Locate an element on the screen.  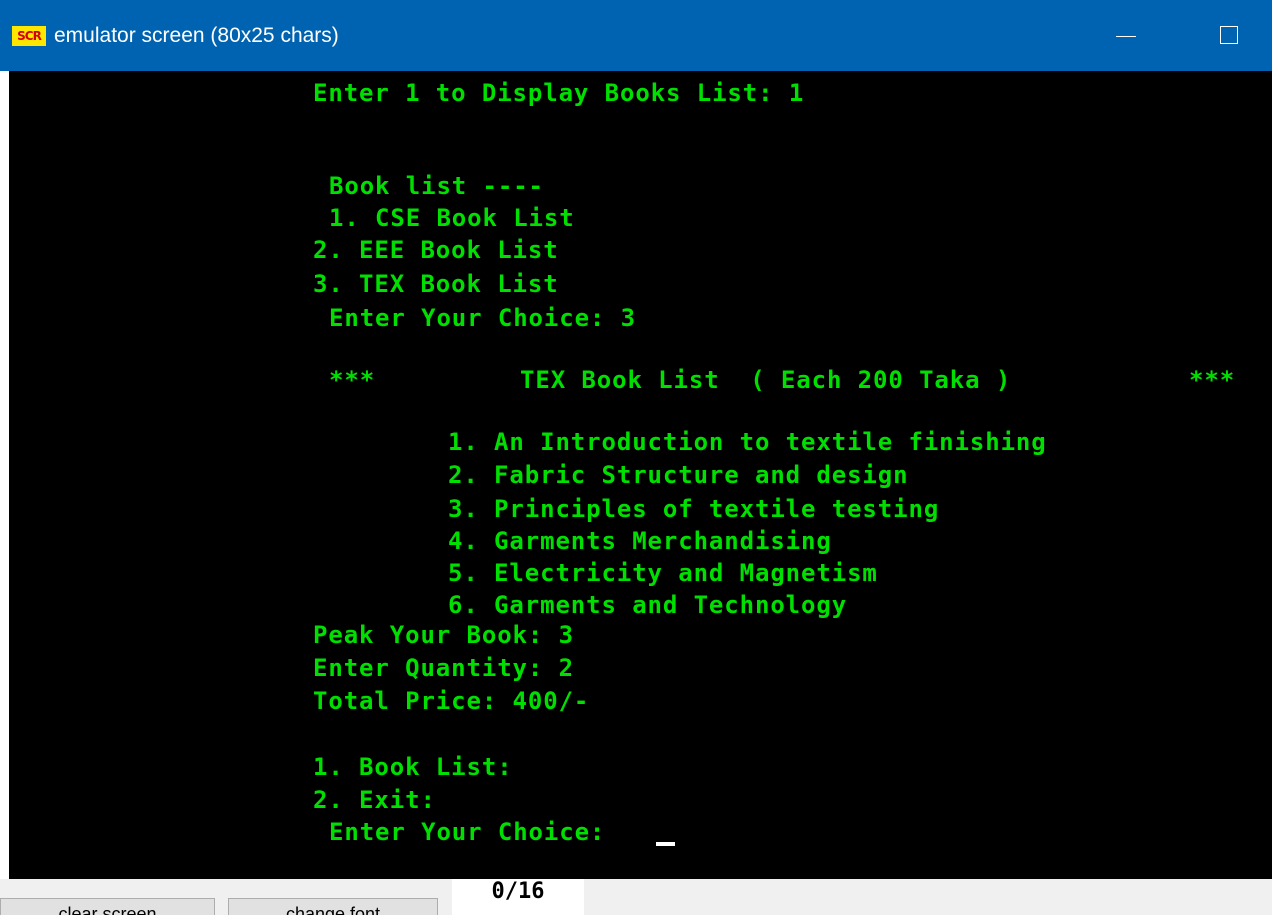
prompt-choice-2: Enter Your Choice: is located at coordinates (475, 832).